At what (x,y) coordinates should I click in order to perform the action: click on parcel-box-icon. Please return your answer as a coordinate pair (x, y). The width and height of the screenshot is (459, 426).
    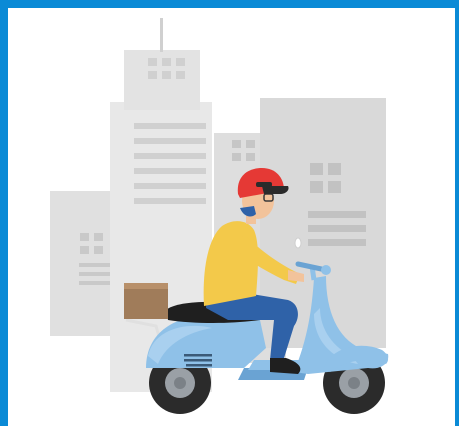
    Looking at the image, I should click on (146, 301).